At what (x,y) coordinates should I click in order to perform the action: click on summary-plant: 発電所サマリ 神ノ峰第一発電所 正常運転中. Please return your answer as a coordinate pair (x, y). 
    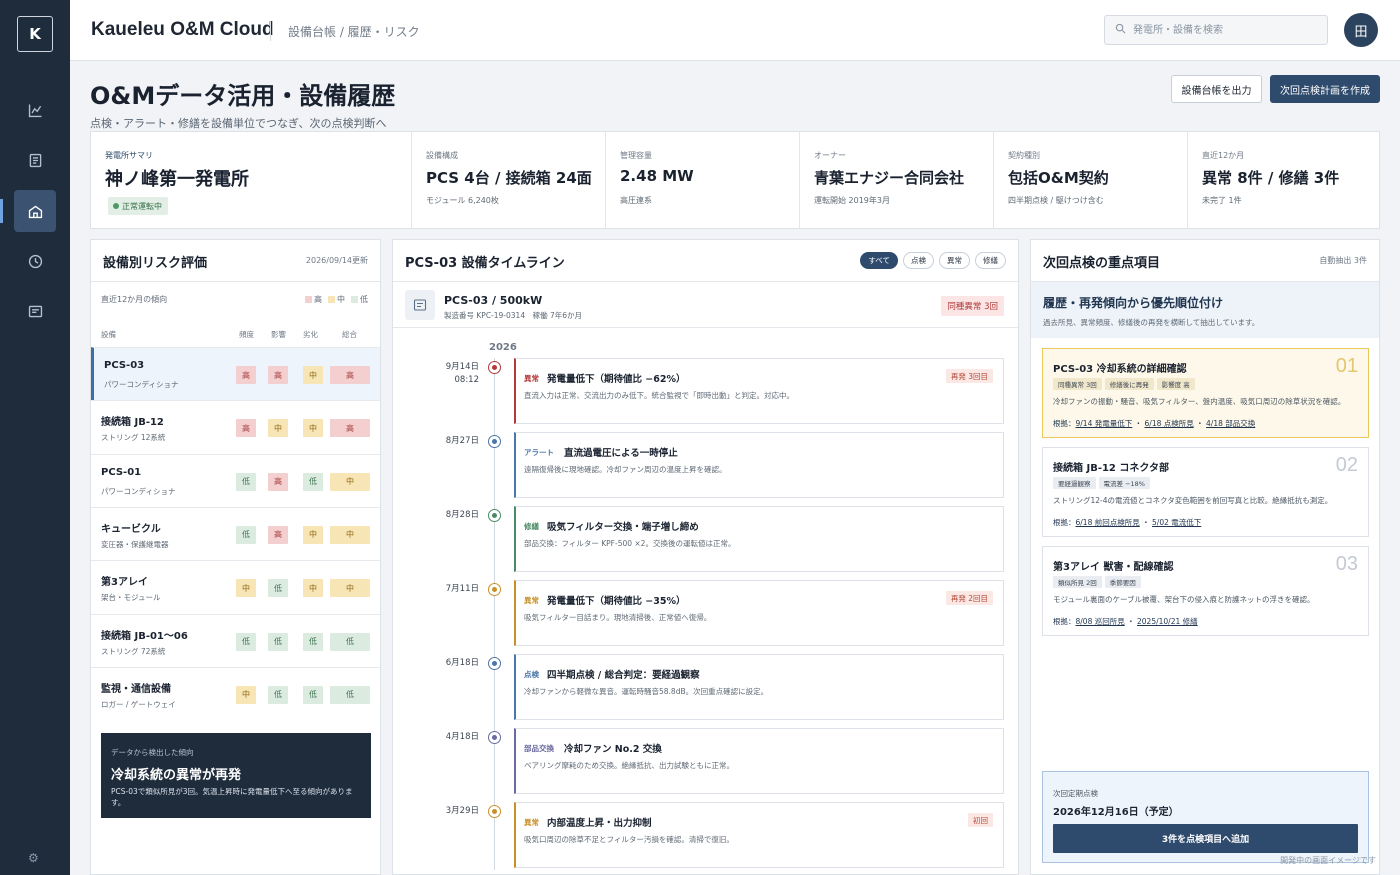
    Looking at the image, I should click on (251, 180).